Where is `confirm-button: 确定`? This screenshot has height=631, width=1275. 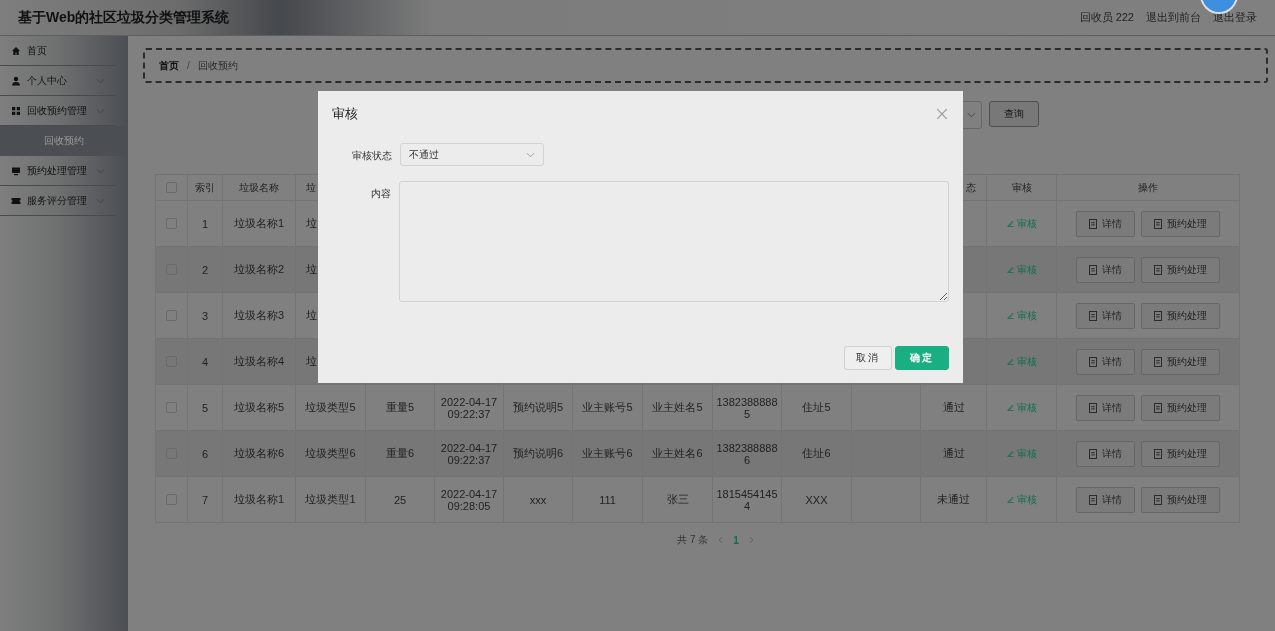
confirm-button: 确定 is located at coordinates (922, 358).